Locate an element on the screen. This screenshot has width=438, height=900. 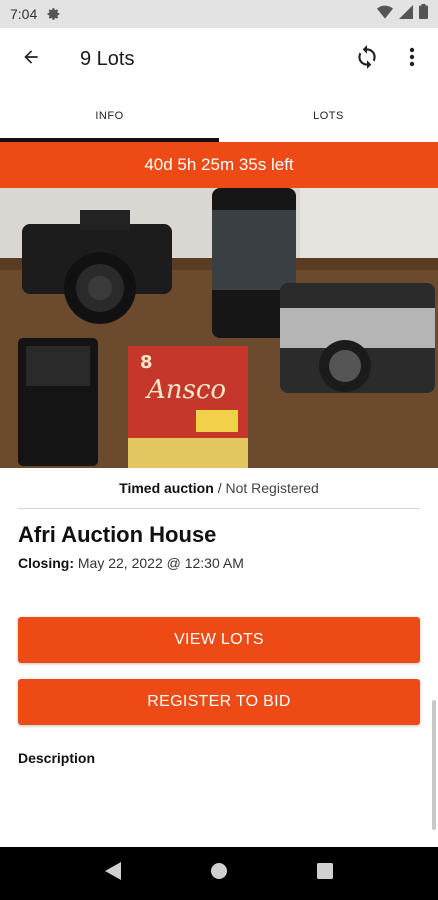
refresh-button is located at coordinates (367, 59).